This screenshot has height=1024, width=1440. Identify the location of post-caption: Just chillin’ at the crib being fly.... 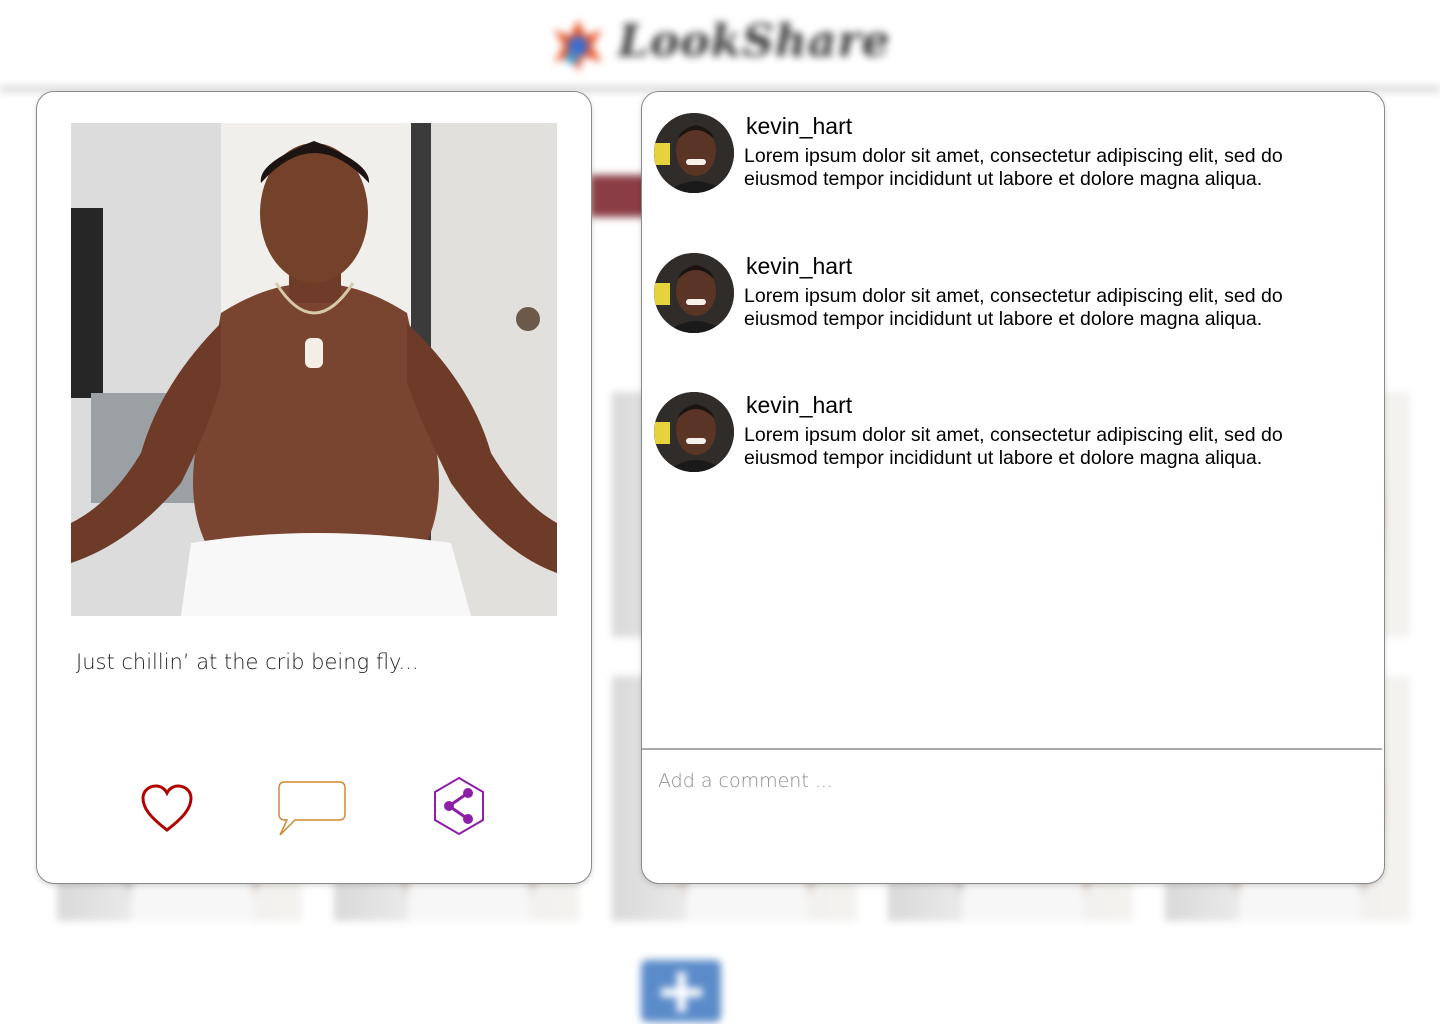
(247, 662).